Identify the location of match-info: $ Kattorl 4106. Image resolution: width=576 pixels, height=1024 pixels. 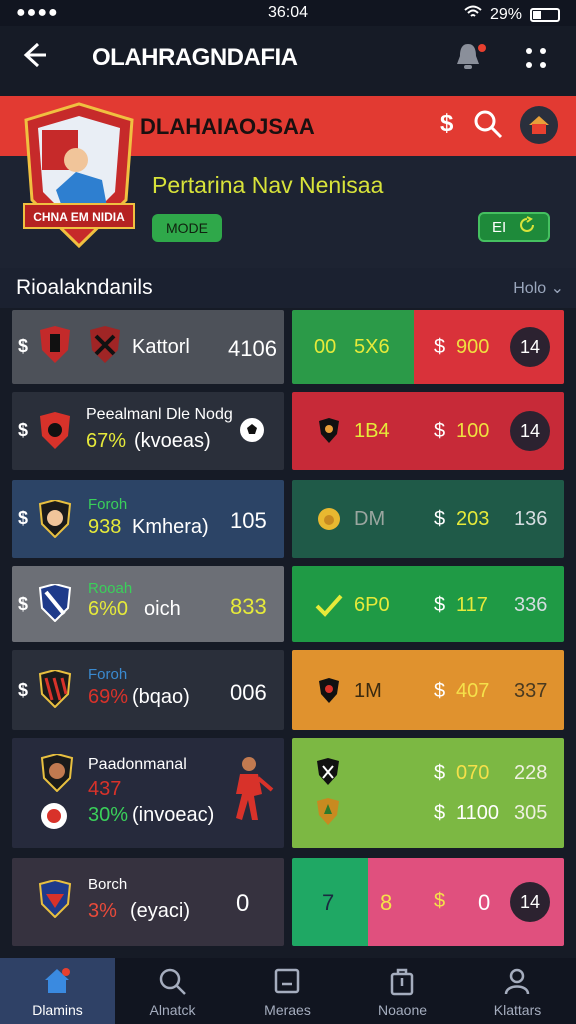
(148, 347).